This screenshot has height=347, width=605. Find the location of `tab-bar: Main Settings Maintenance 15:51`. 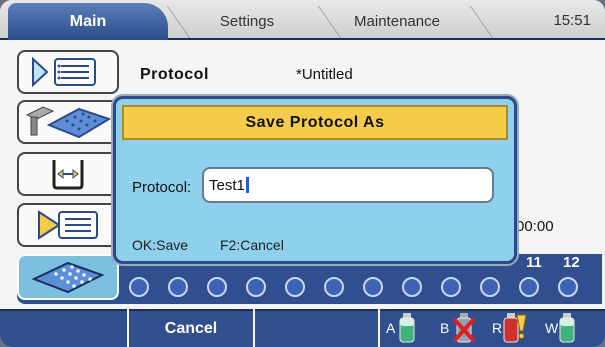

tab-bar: Main Settings Maintenance 15:51 is located at coordinates (302, 20).